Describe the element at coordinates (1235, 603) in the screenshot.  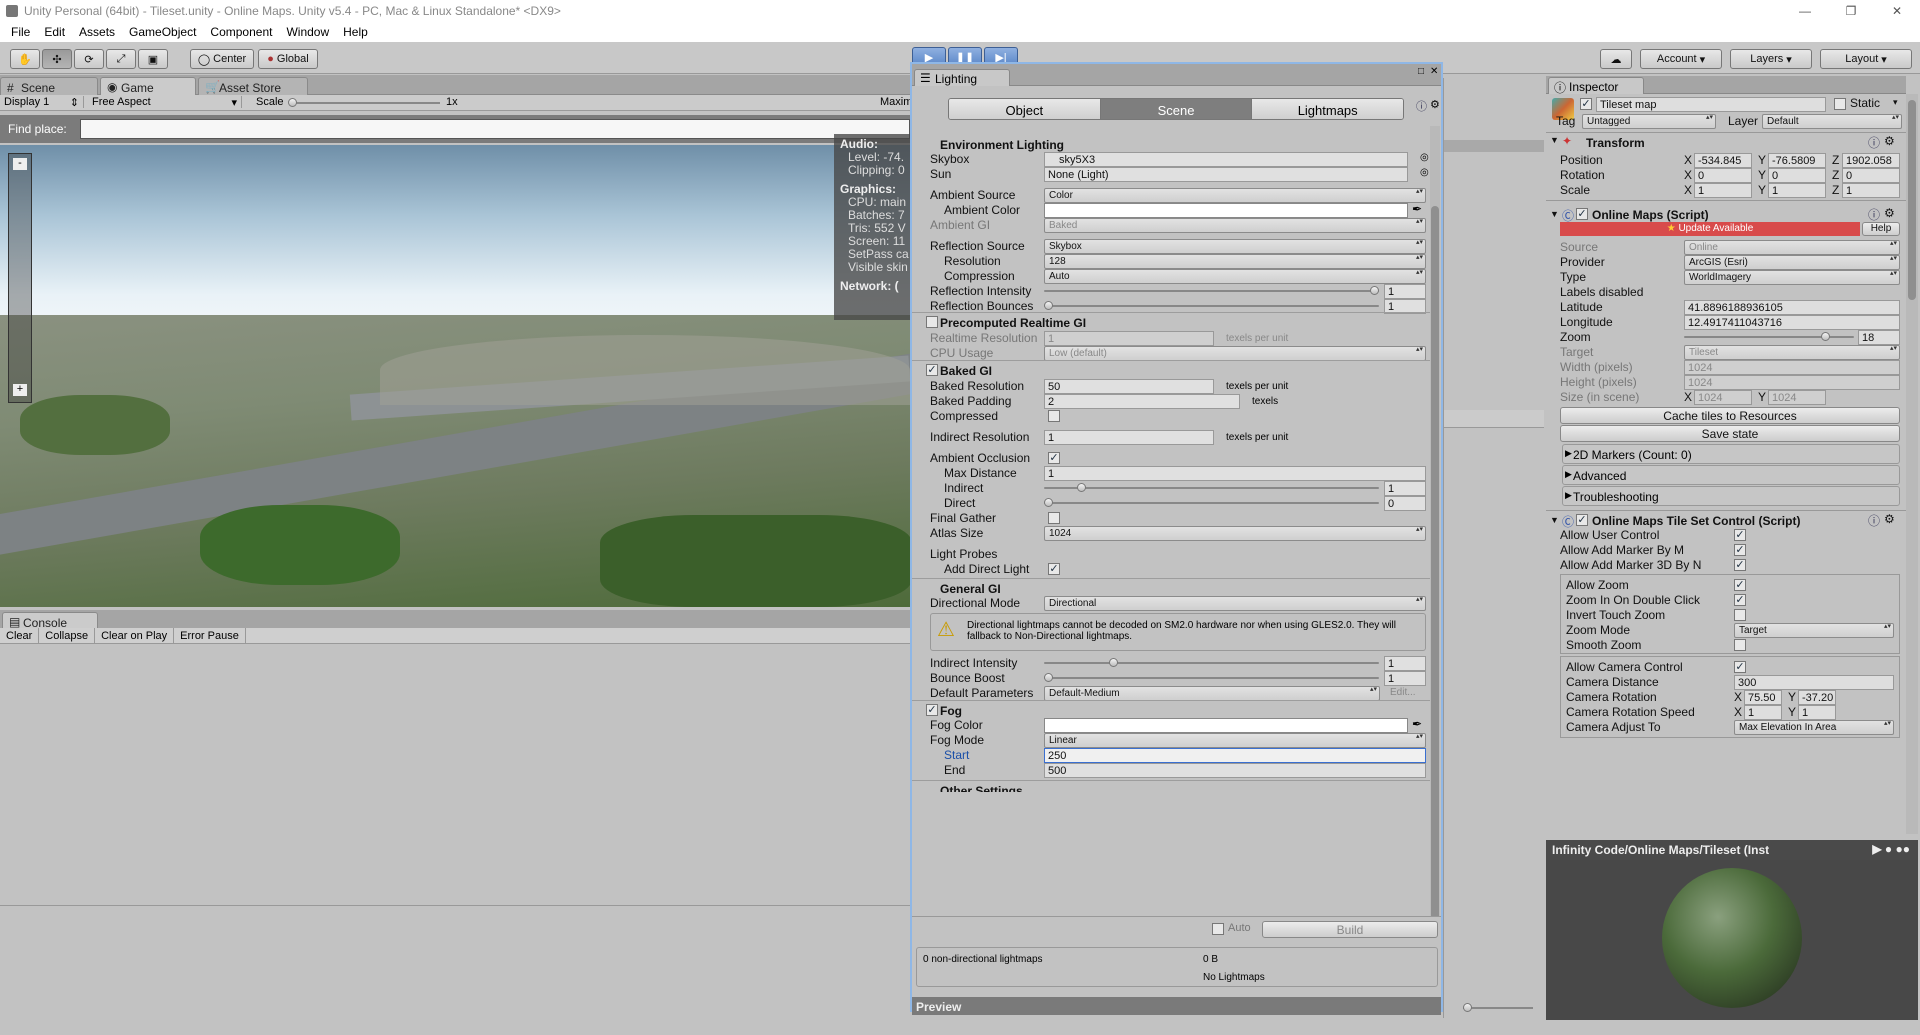
I see `directional-mode-dropdown: Directional` at that location.